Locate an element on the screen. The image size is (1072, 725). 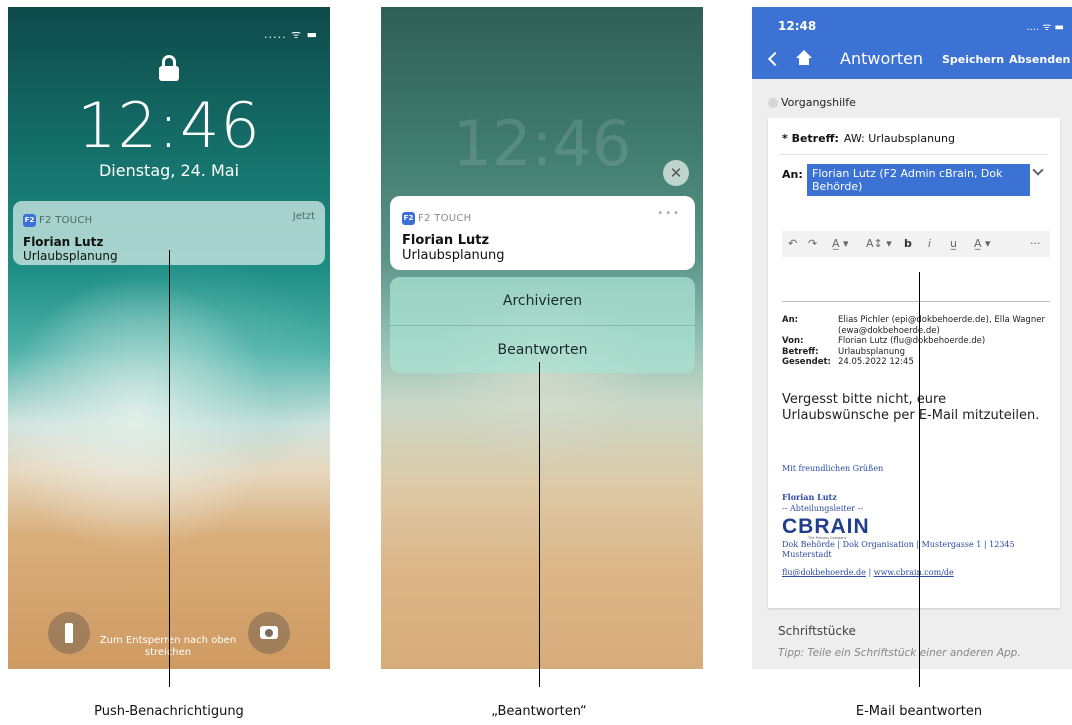
quoted-subject-value: Urlaubsplanung is located at coordinates (872, 351).